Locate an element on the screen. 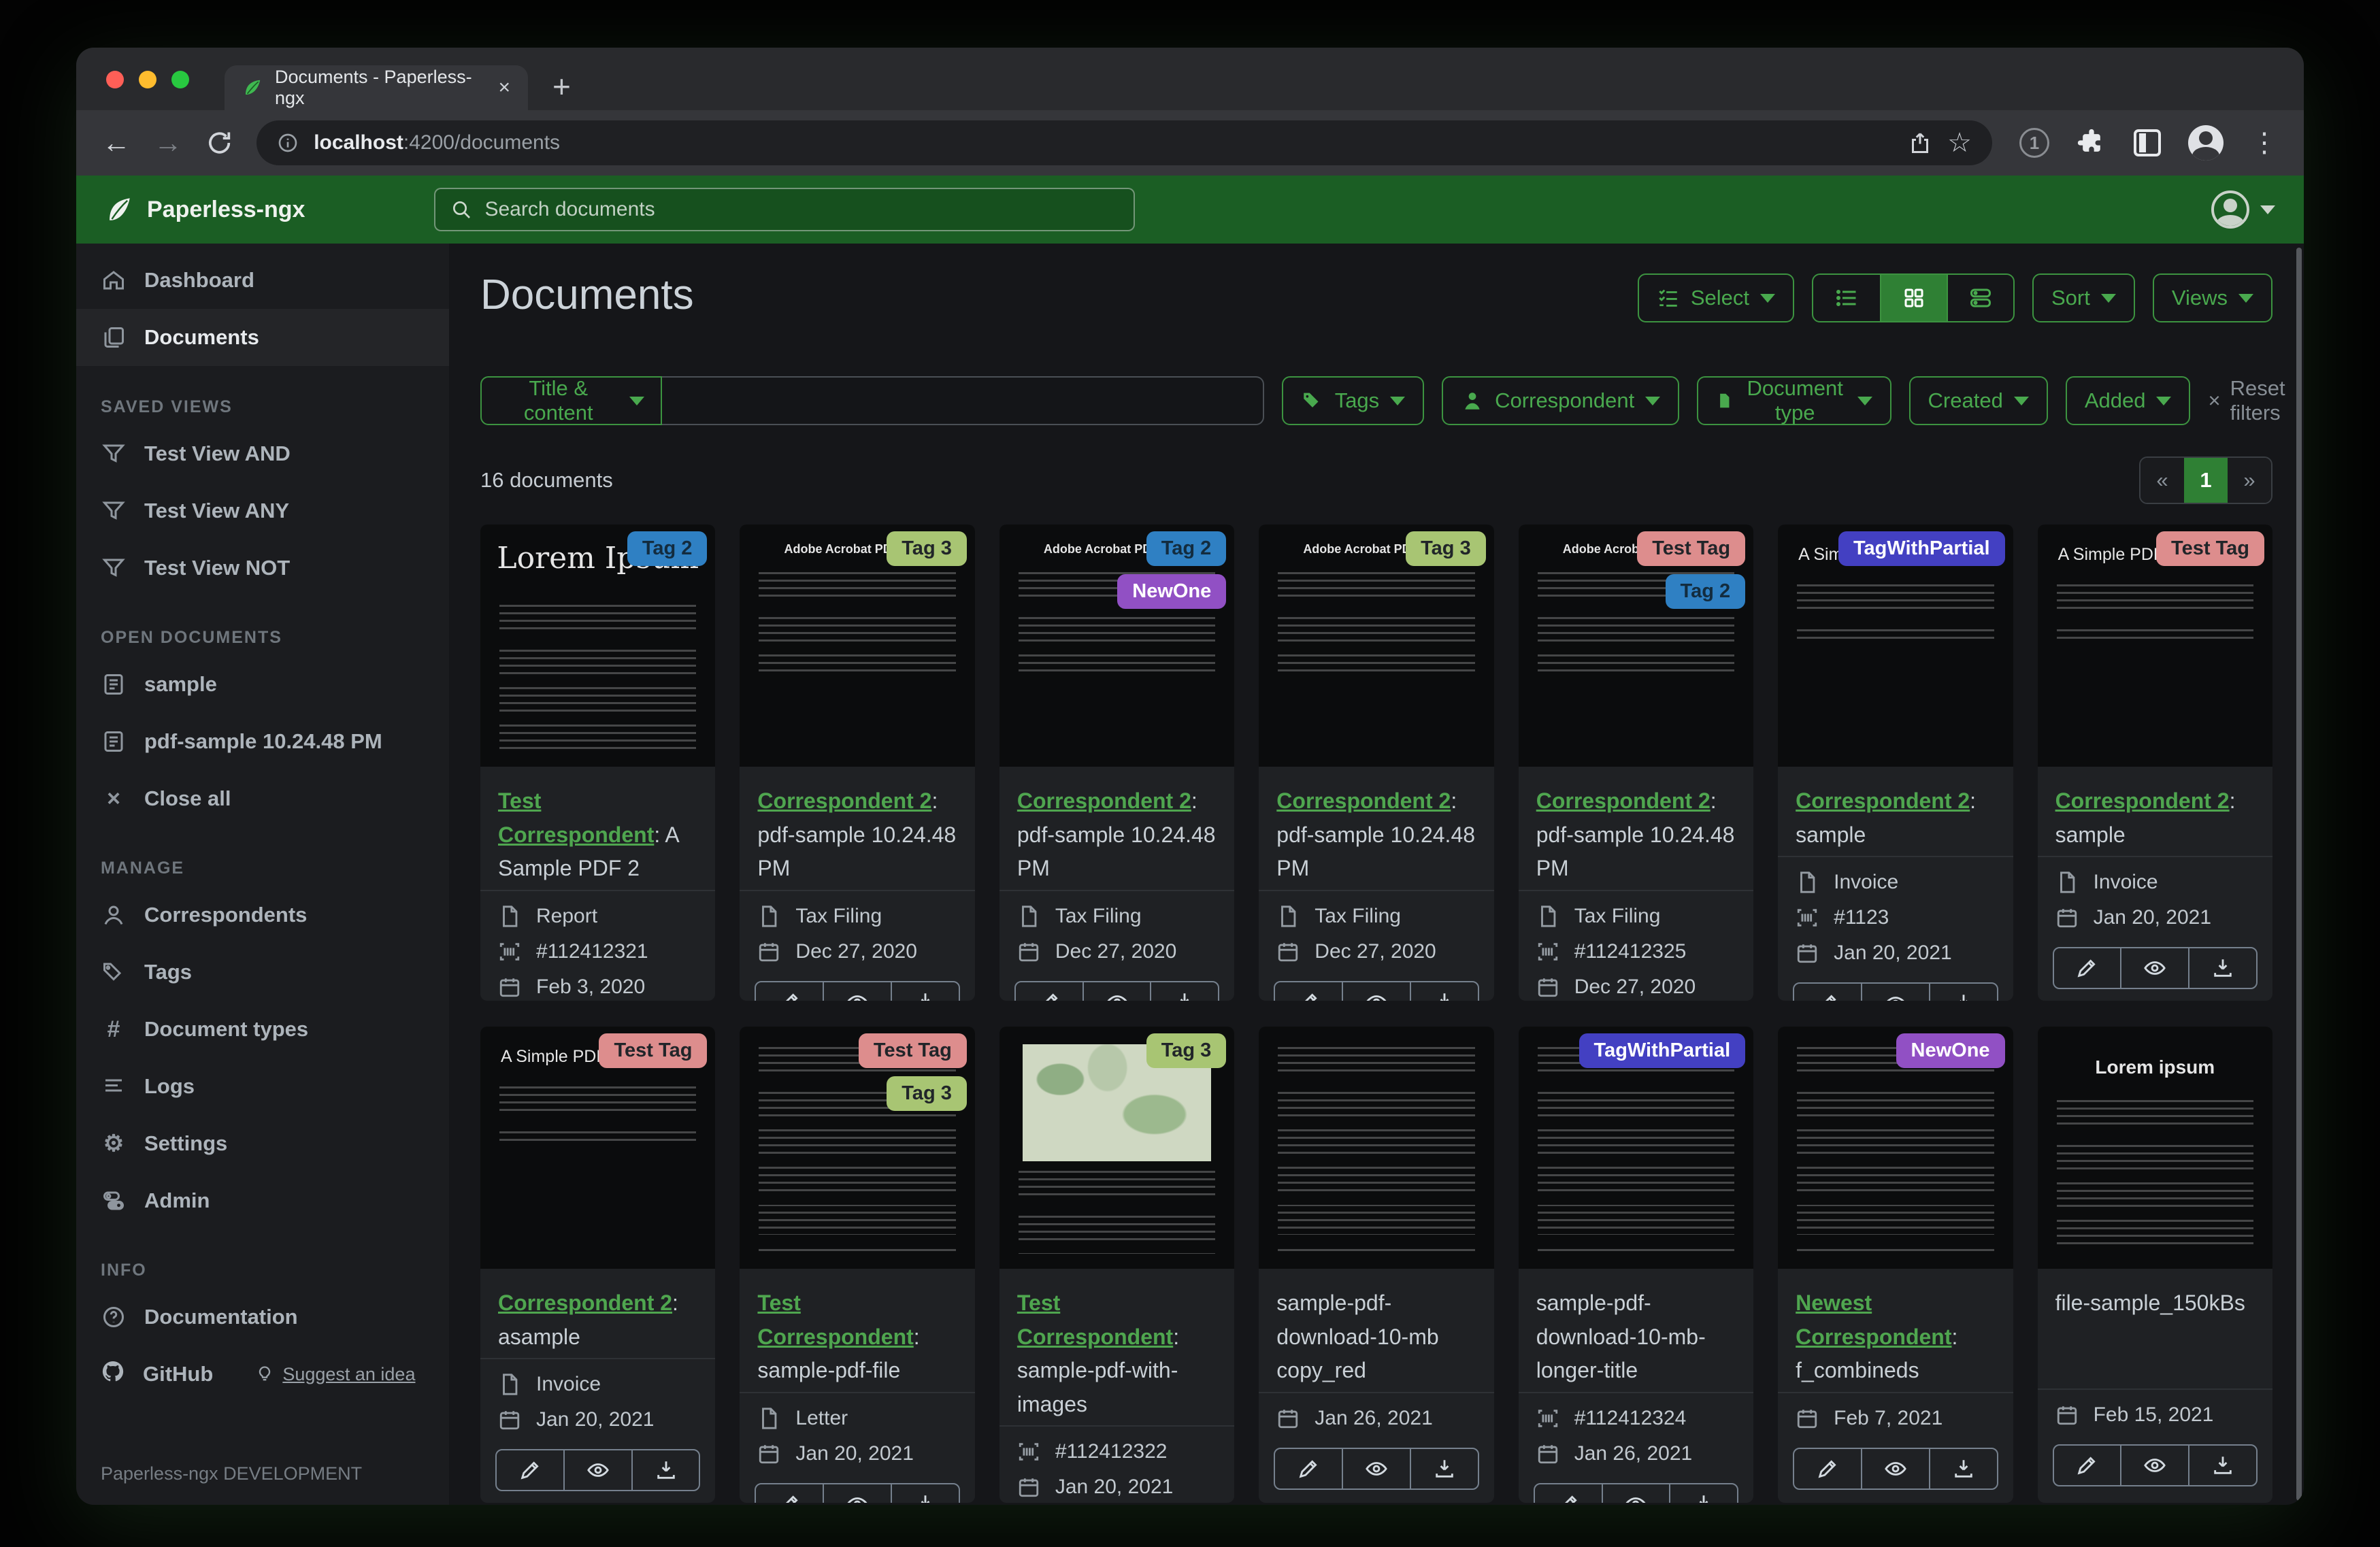  document-thumbnail: A Simple PDF File TagWithPartial is located at coordinates (1895, 646).